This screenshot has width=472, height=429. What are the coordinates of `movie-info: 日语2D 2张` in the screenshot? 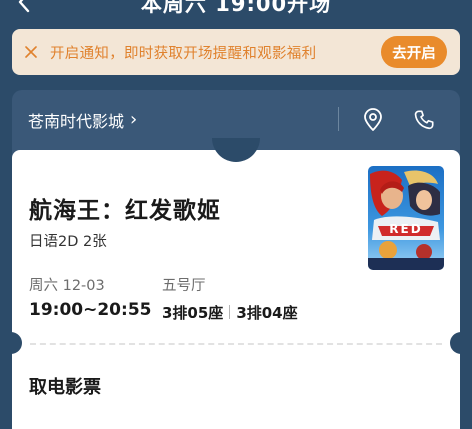 It's located at (68, 242).